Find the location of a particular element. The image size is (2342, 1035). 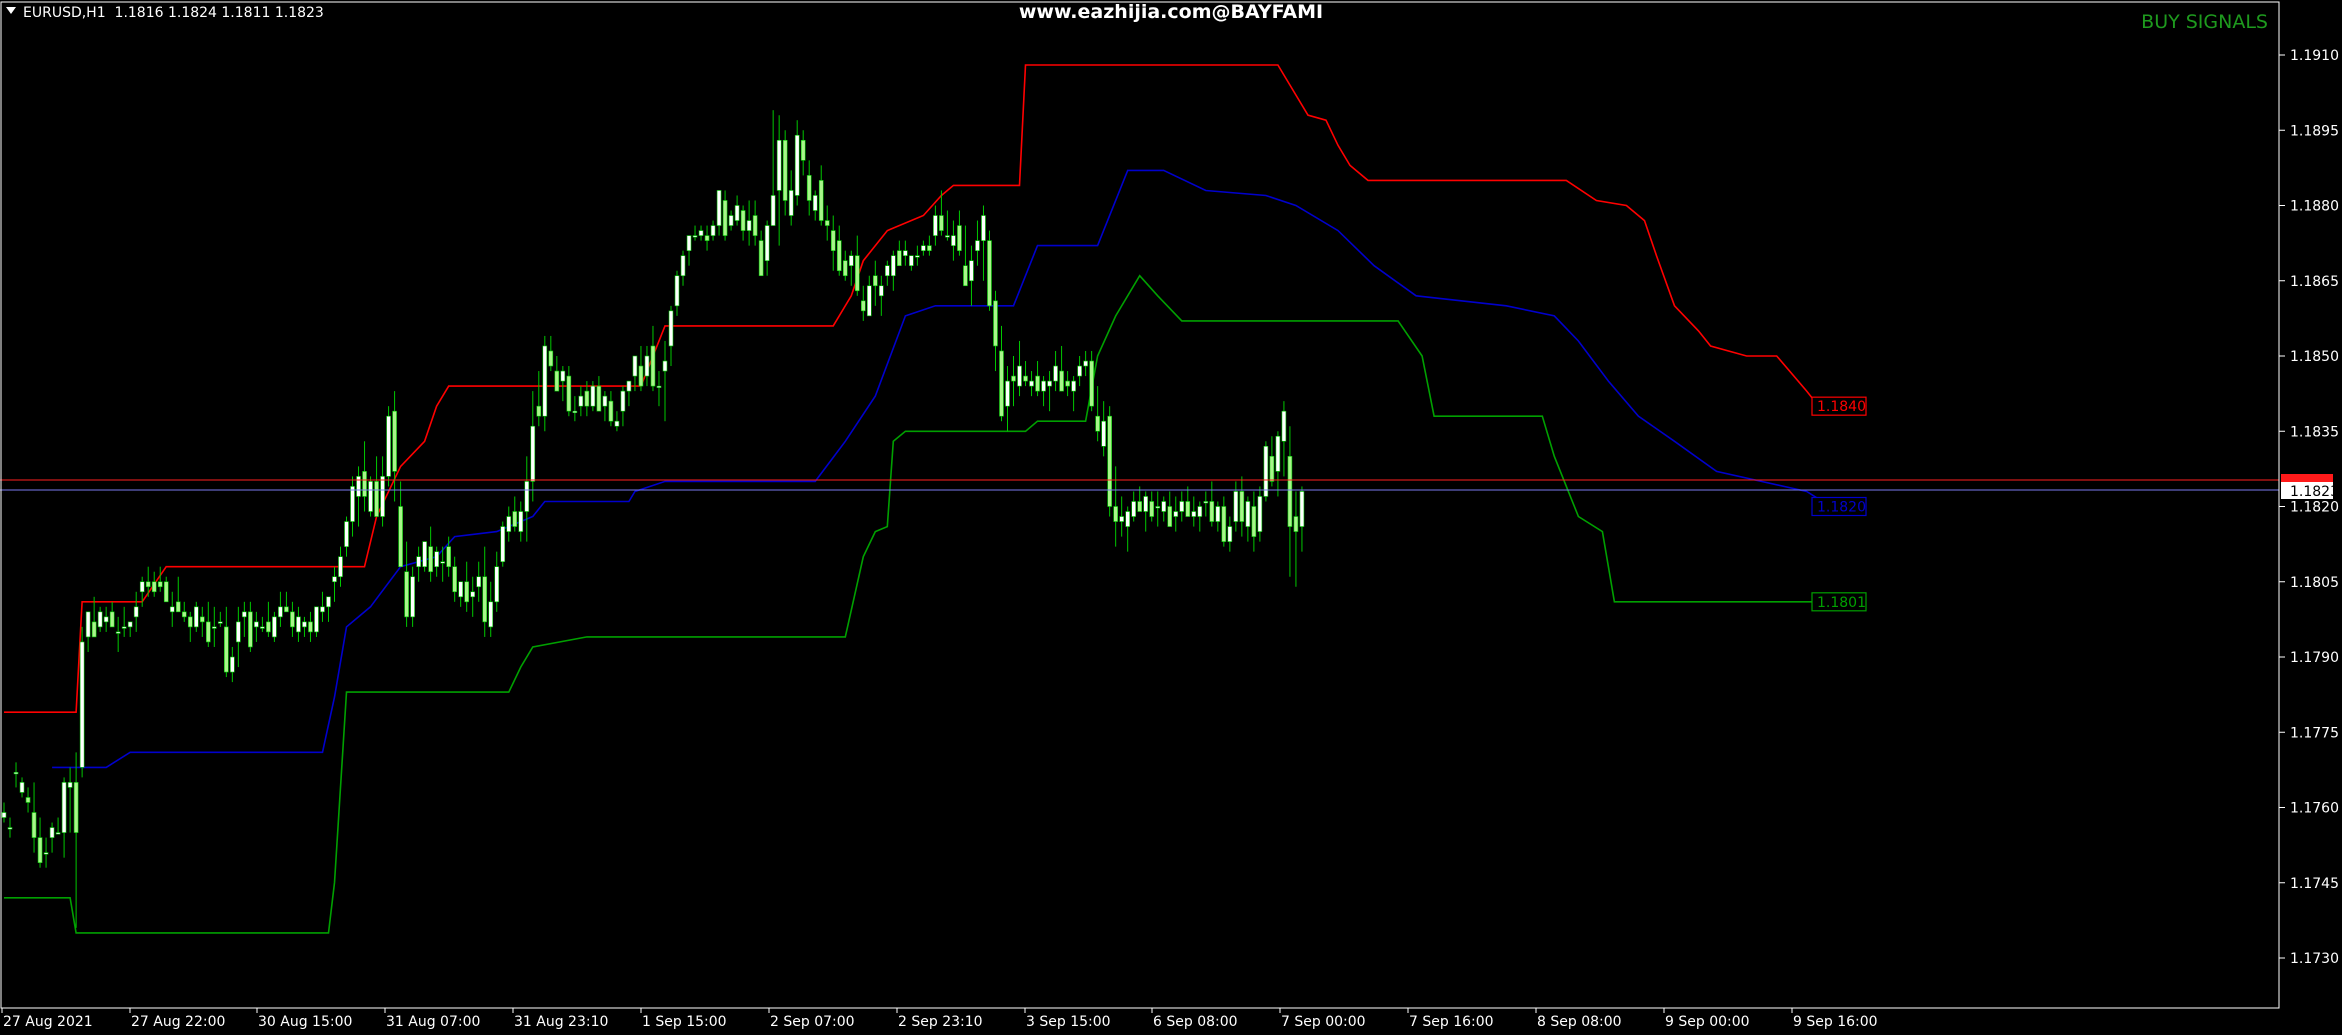

y-tick-label: 1.1910 is located at coordinates (2314, 56).